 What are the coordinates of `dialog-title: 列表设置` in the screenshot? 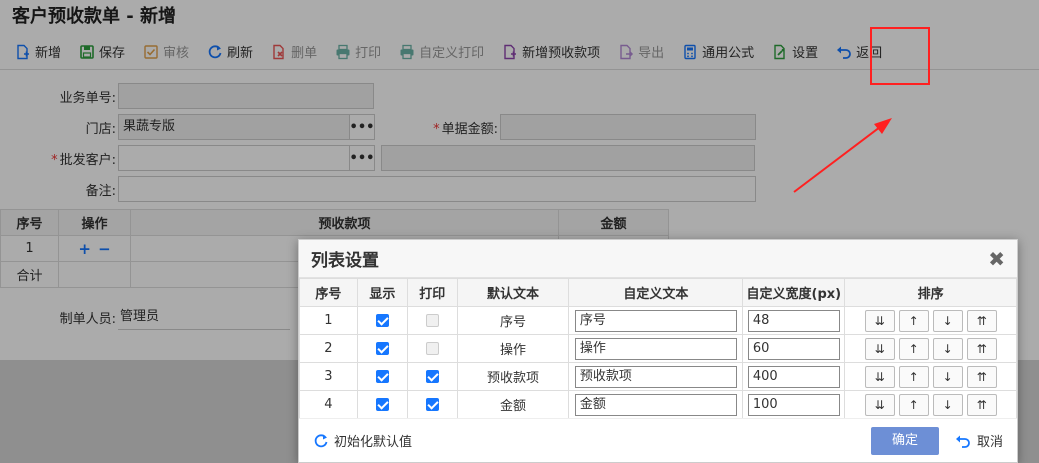 It's located at (345, 261).